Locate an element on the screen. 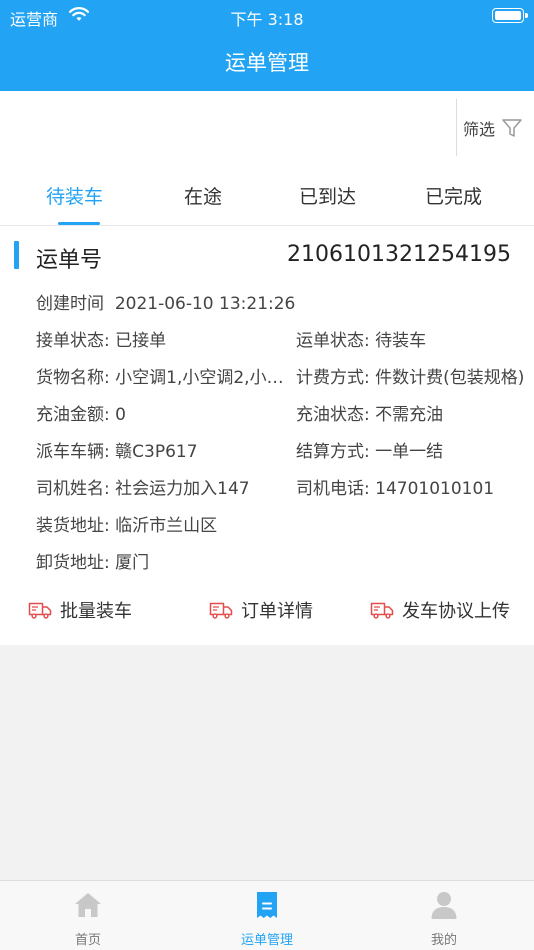  active-tab-indicator is located at coordinates (79, 223).